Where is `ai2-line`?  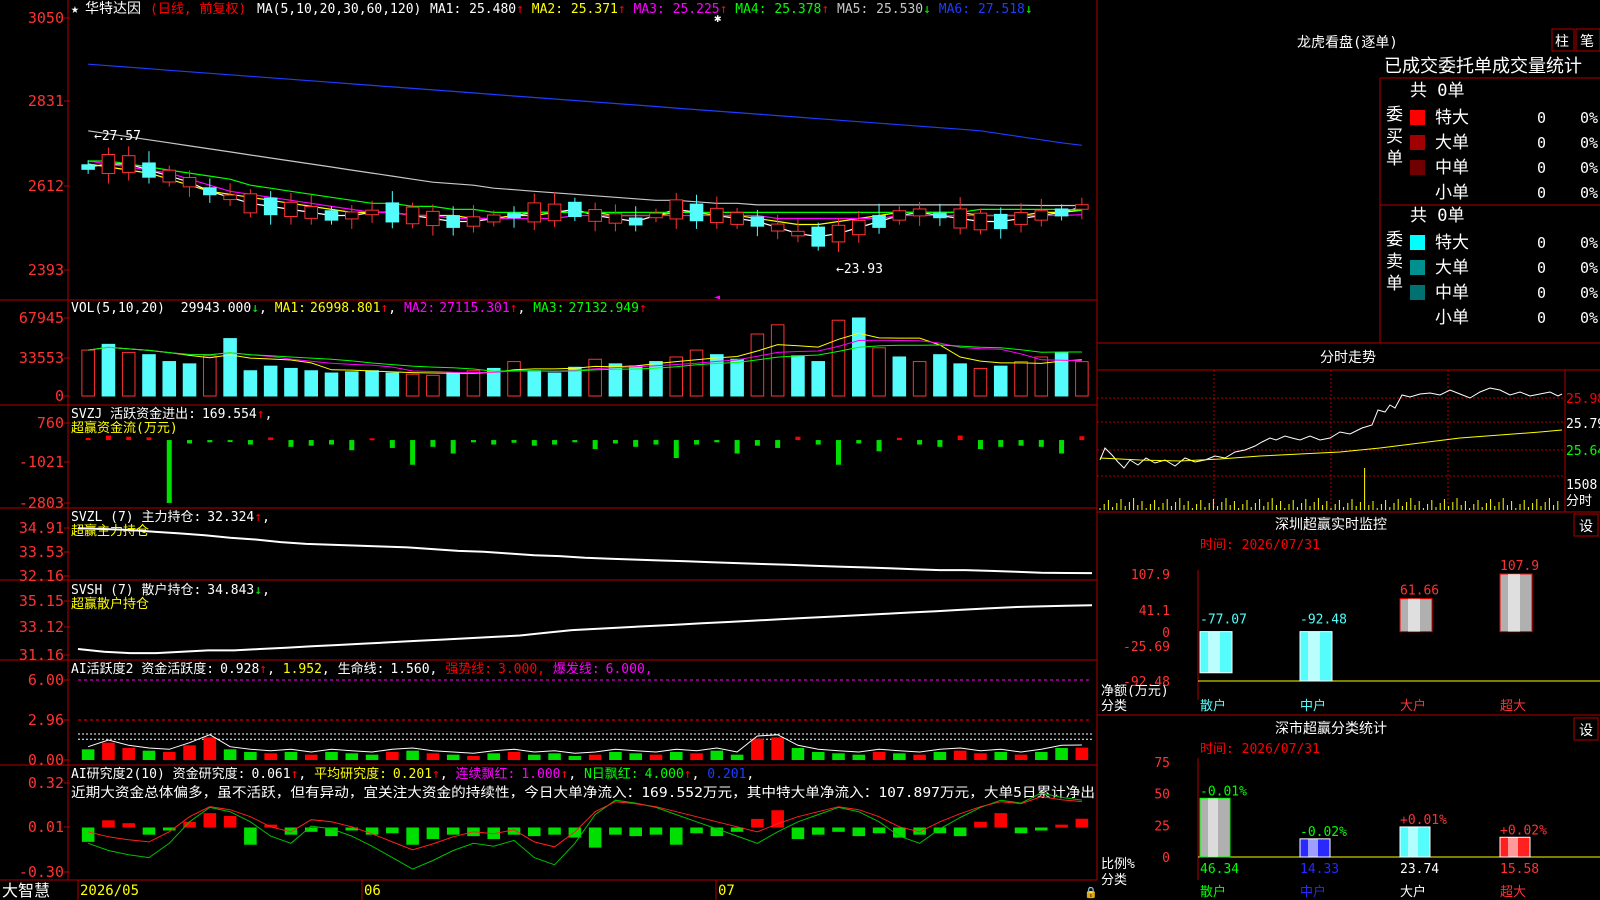
ai2-line is located at coordinates (584, 831).